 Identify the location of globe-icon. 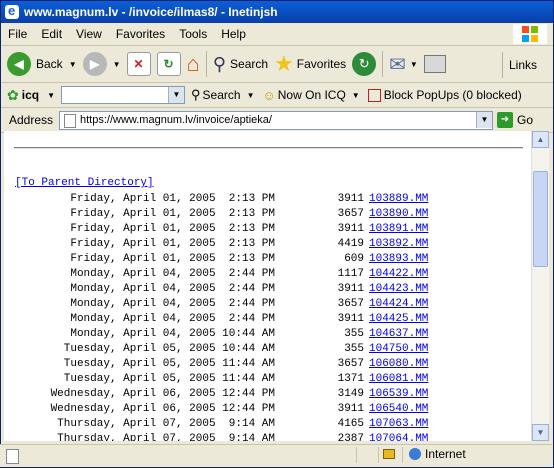
(415, 454).